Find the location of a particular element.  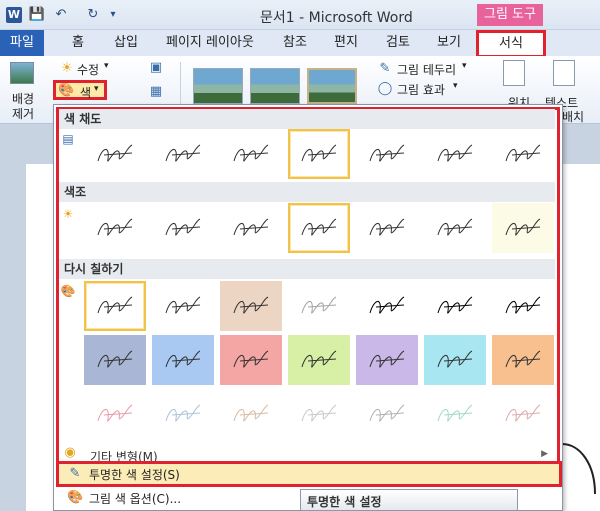

sun-icon: ☀ is located at coordinates (67, 68).